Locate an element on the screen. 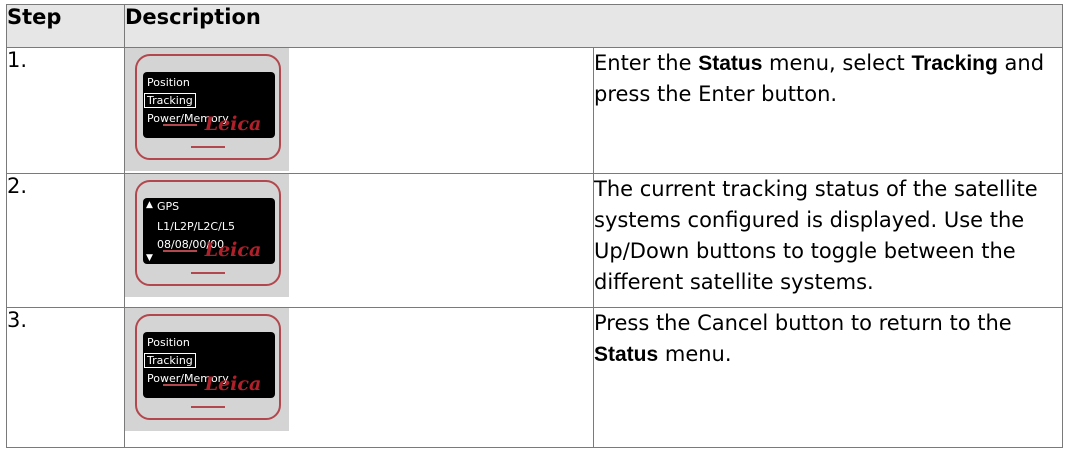  device-frame: ▲ GPS L1/L2P/L2C/L5 08/08/00/00 ▼ Leica is located at coordinates (208, 233).